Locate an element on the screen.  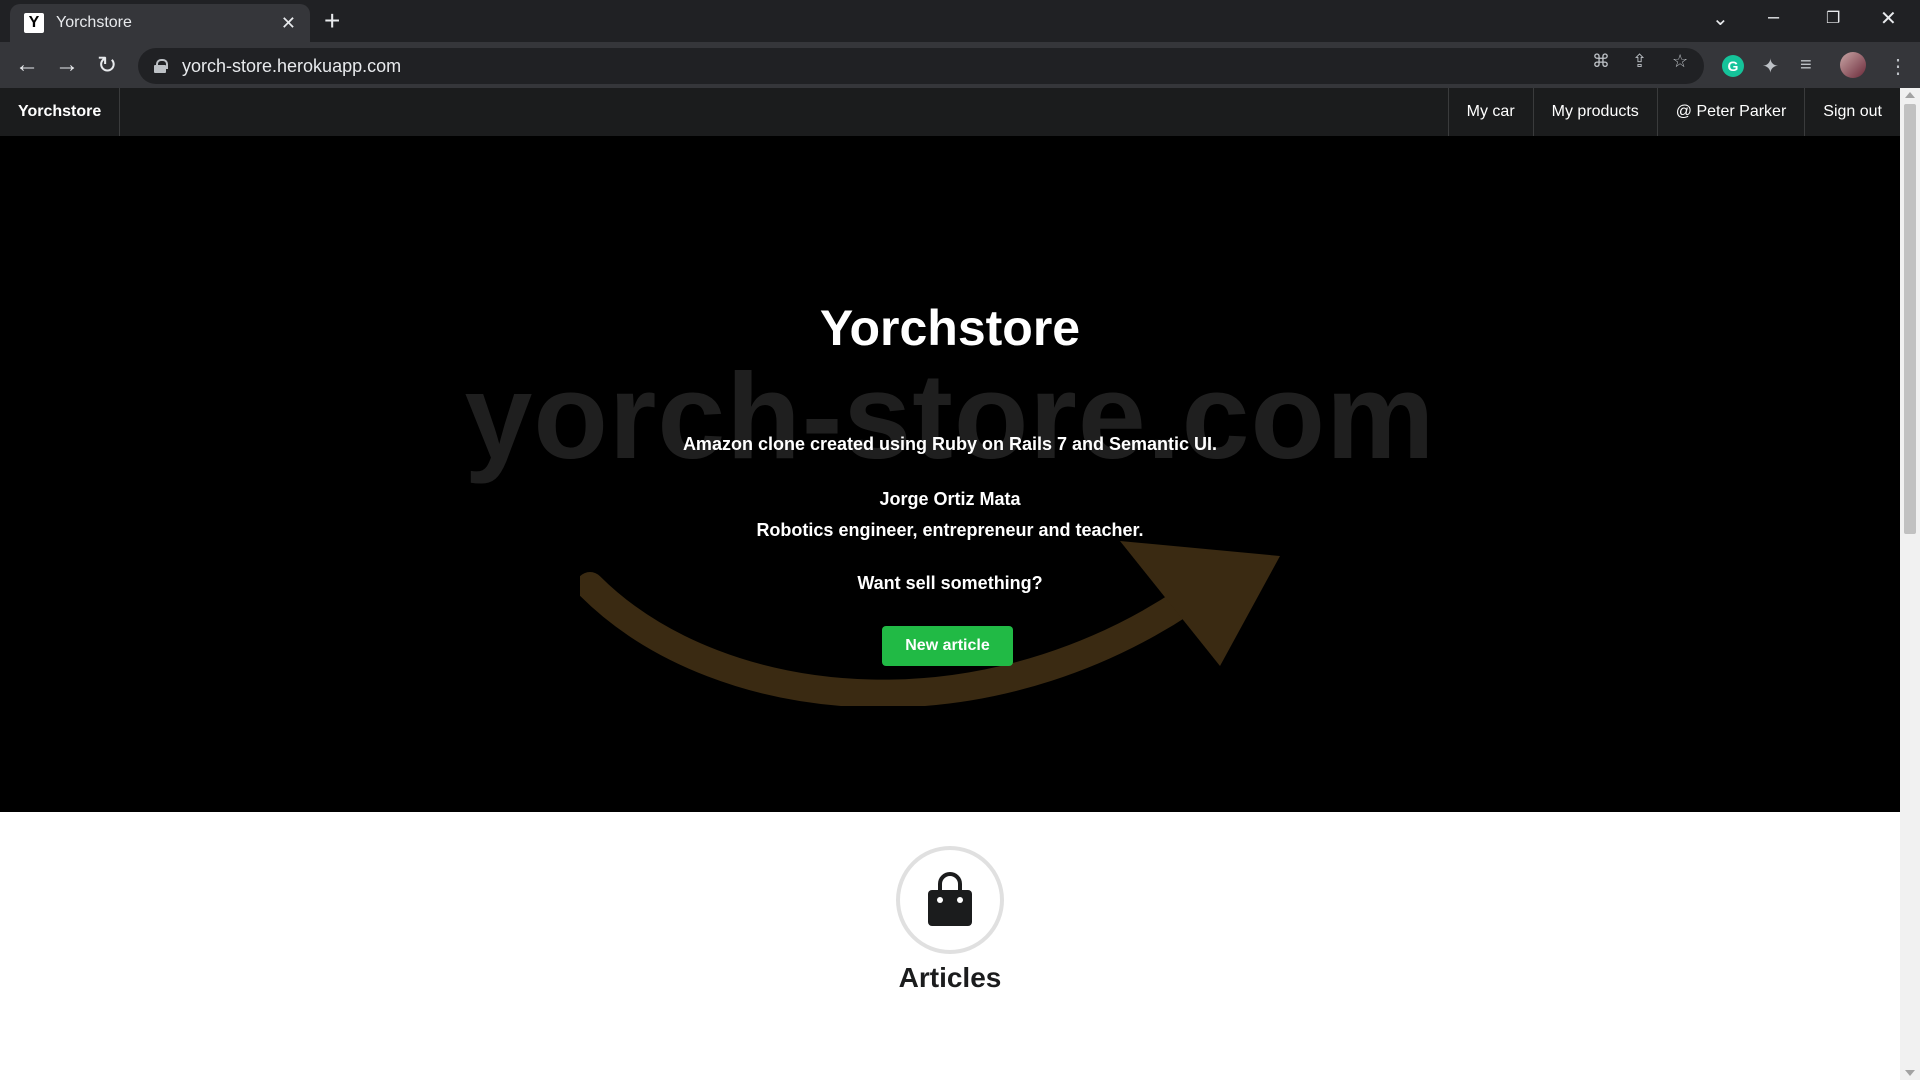
back-icon: ← is located at coordinates (27, 65).